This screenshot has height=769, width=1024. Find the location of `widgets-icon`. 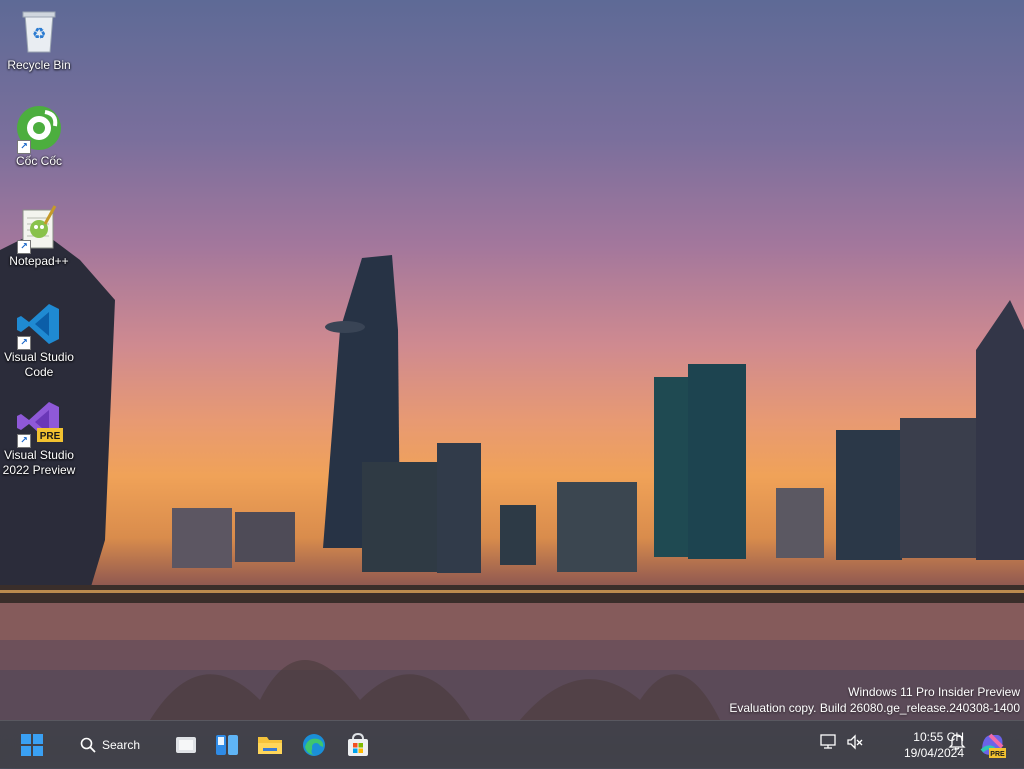

widgets-icon is located at coordinates (227, 745).